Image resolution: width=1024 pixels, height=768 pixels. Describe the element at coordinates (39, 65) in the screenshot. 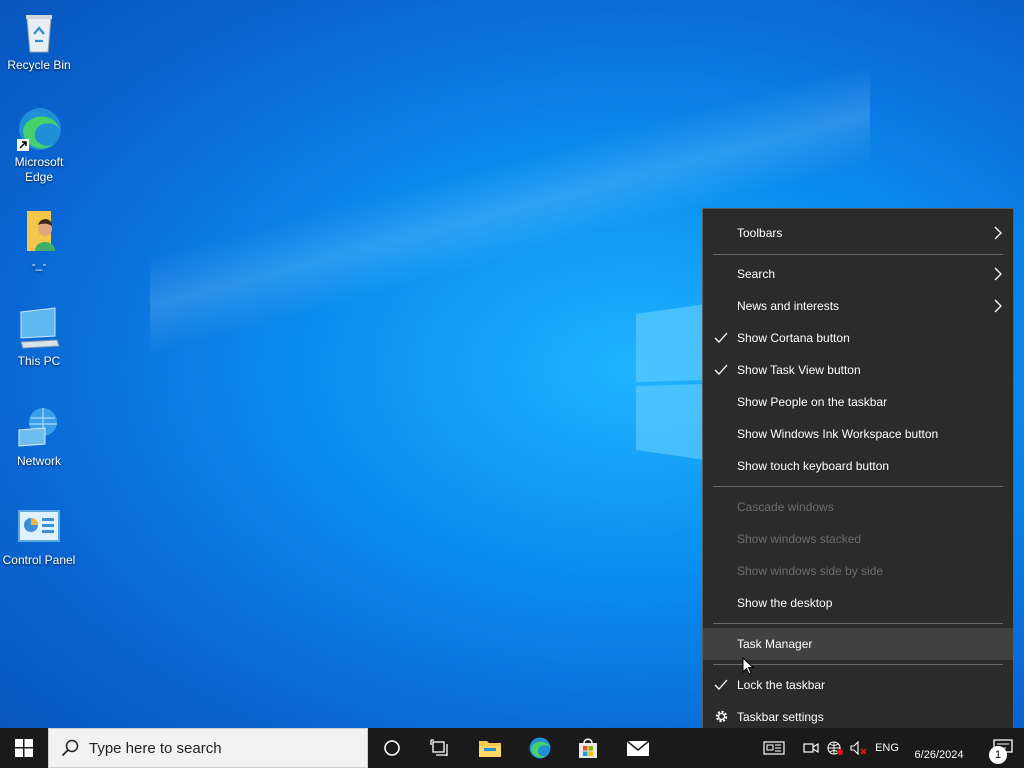

I see `desktop-icon-label: Recycle Bin` at that location.